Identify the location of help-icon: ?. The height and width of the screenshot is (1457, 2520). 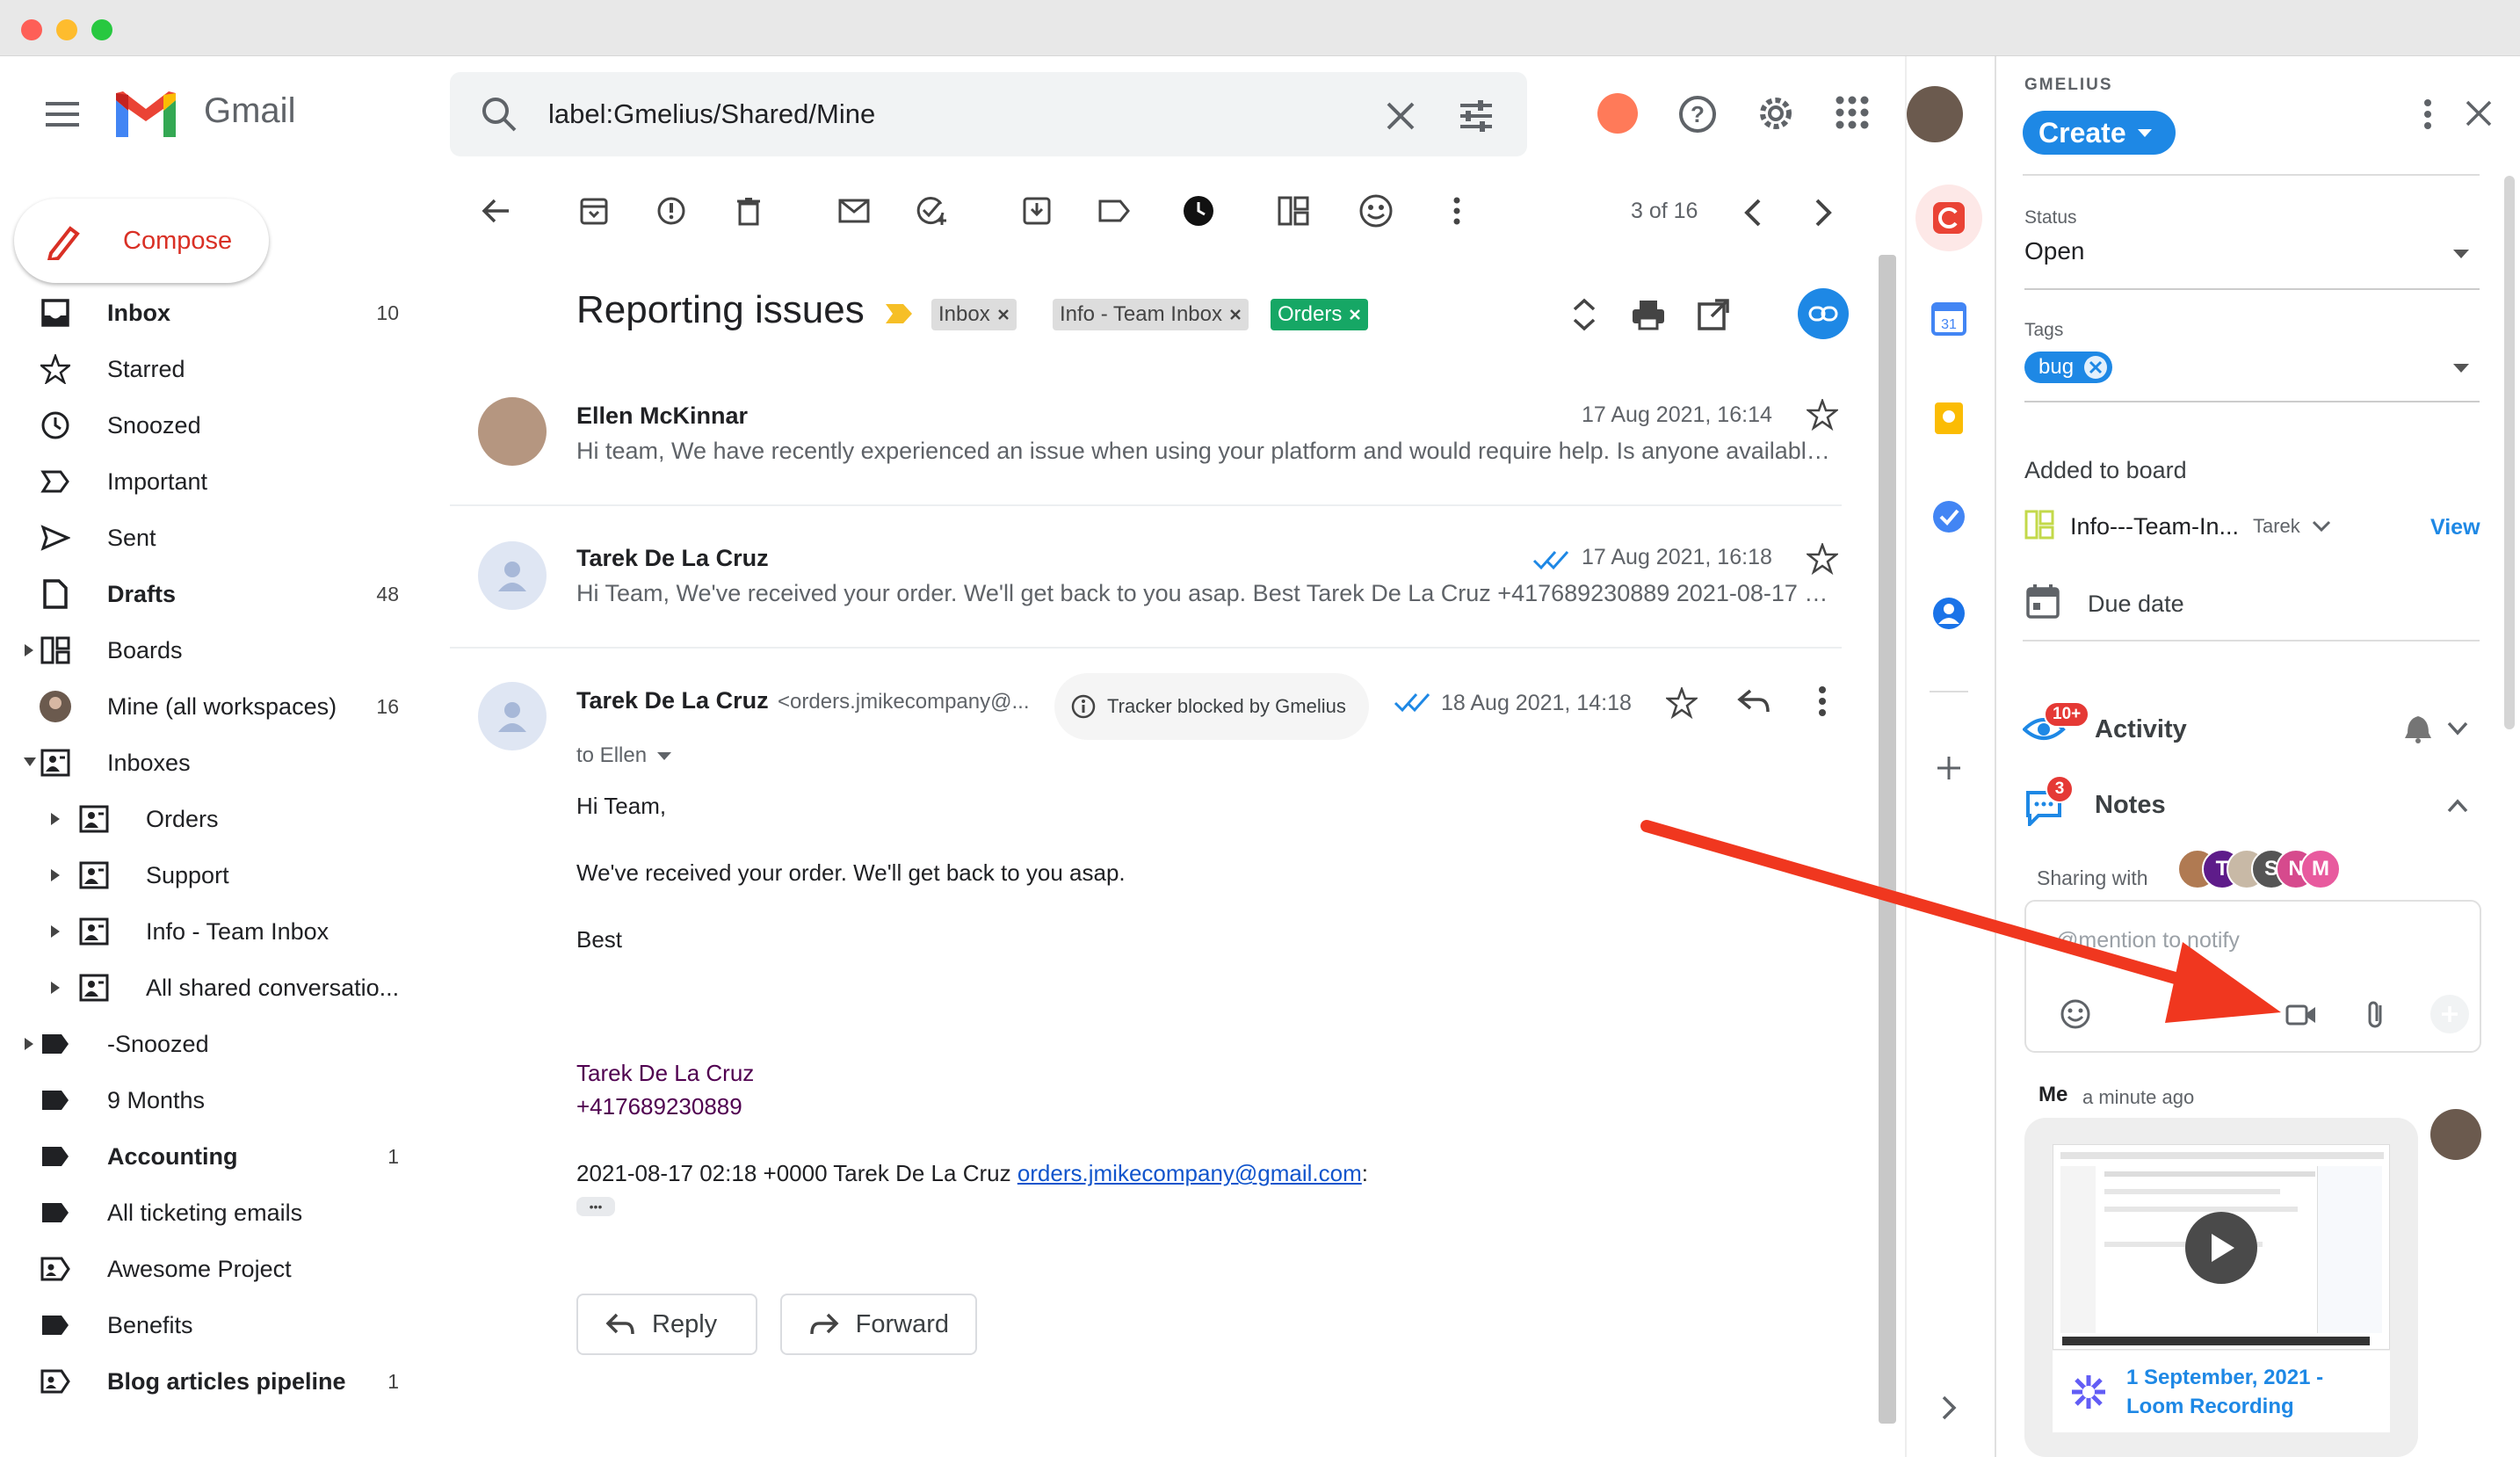
(1697, 115).